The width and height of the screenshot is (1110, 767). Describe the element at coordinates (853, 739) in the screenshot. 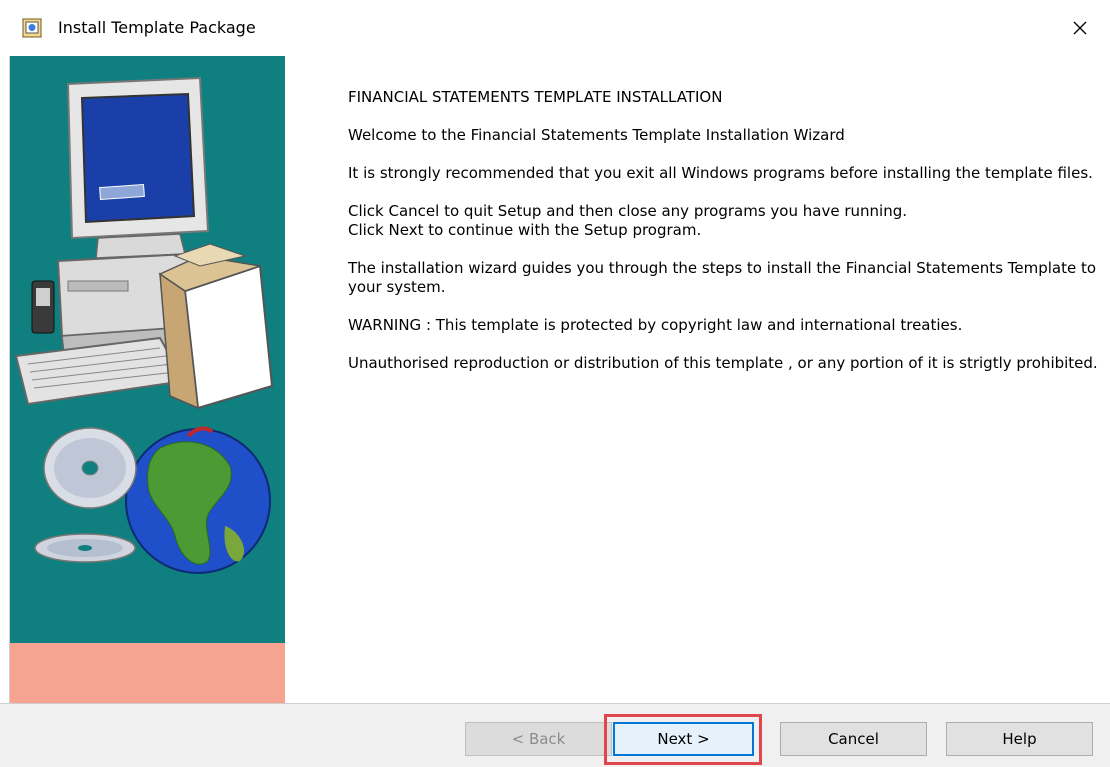

I see `cancel-button: Cancel` at that location.